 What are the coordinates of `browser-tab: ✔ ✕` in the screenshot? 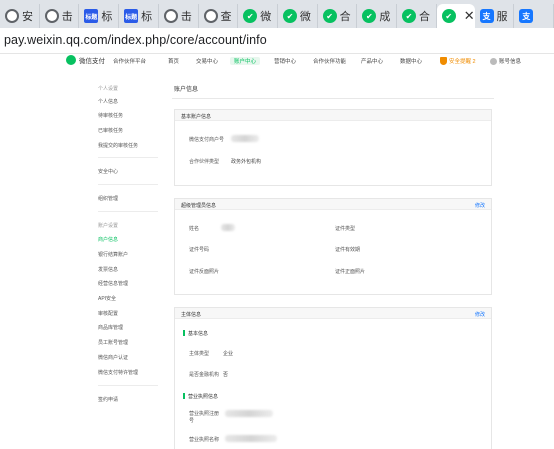 It's located at (455, 16).